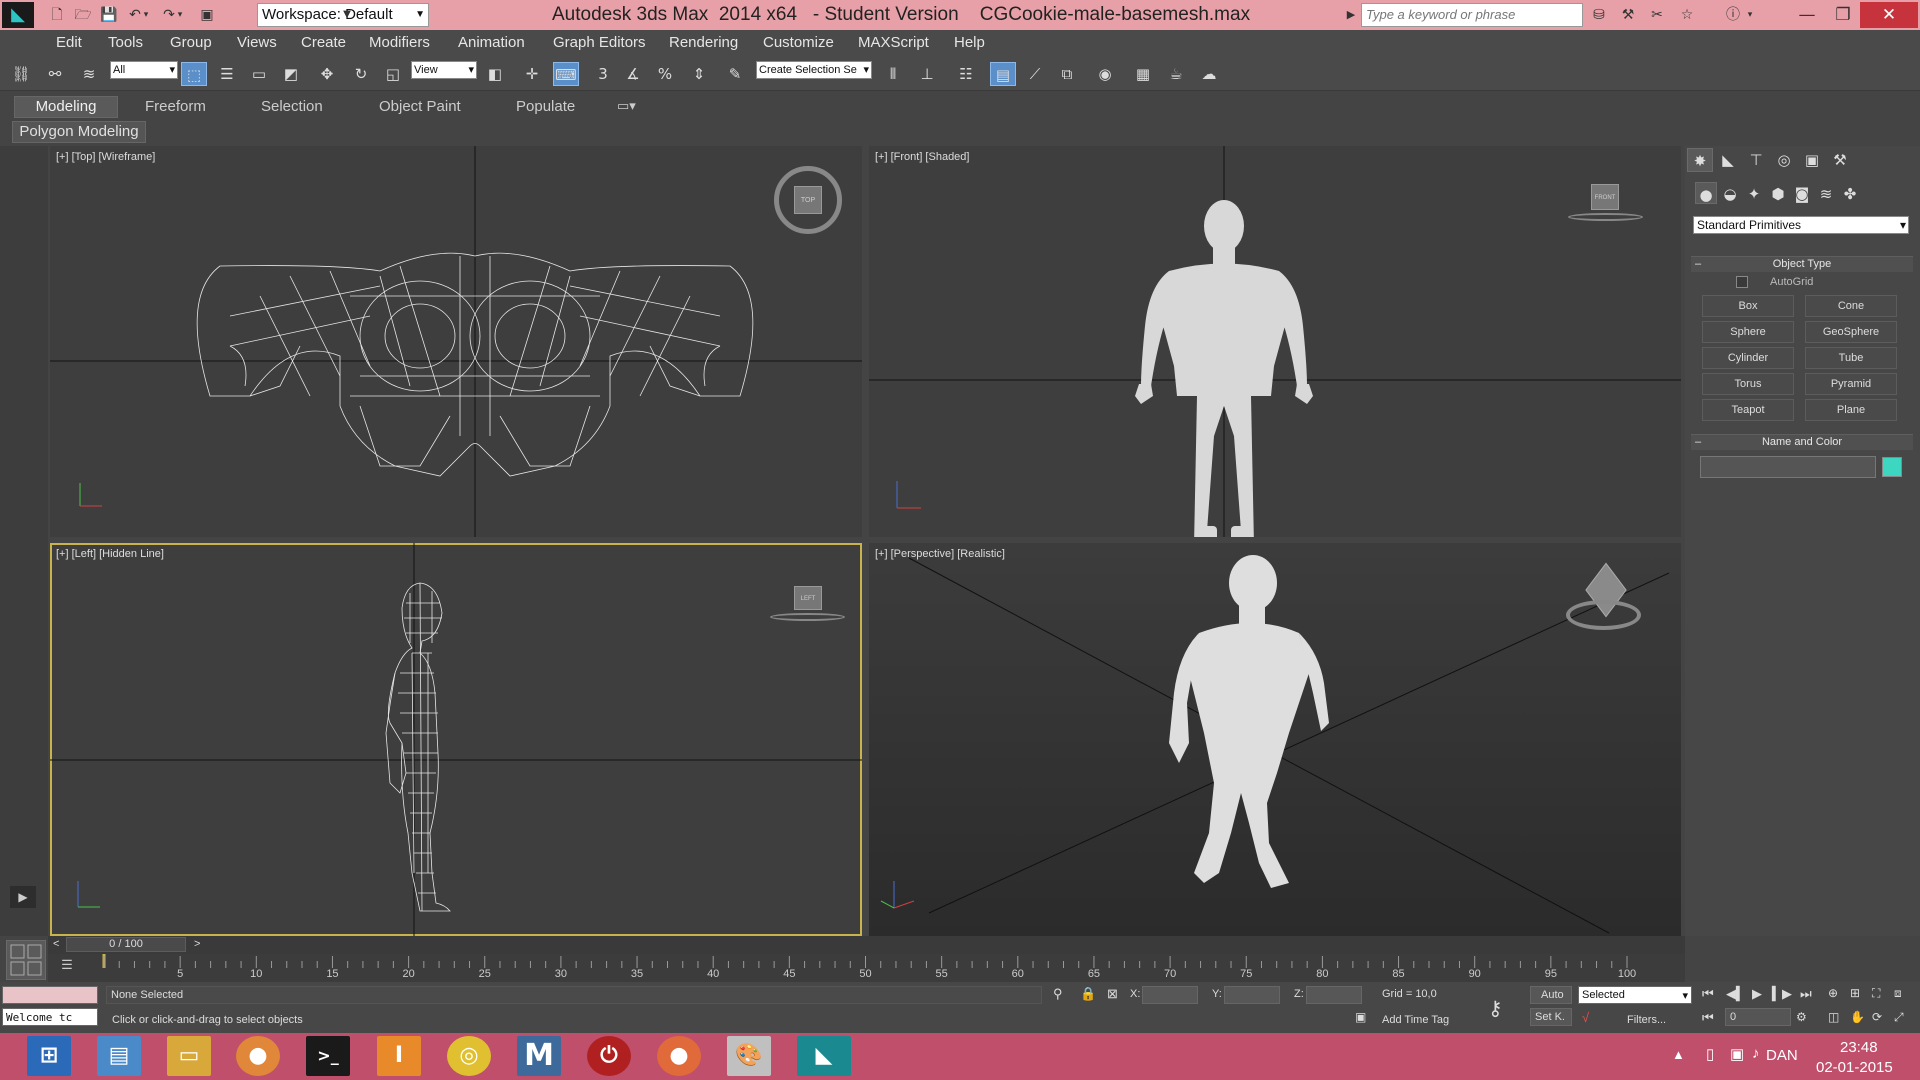  Describe the element at coordinates (808, 200) in the screenshot. I see `viewcube-top: TOP` at that location.